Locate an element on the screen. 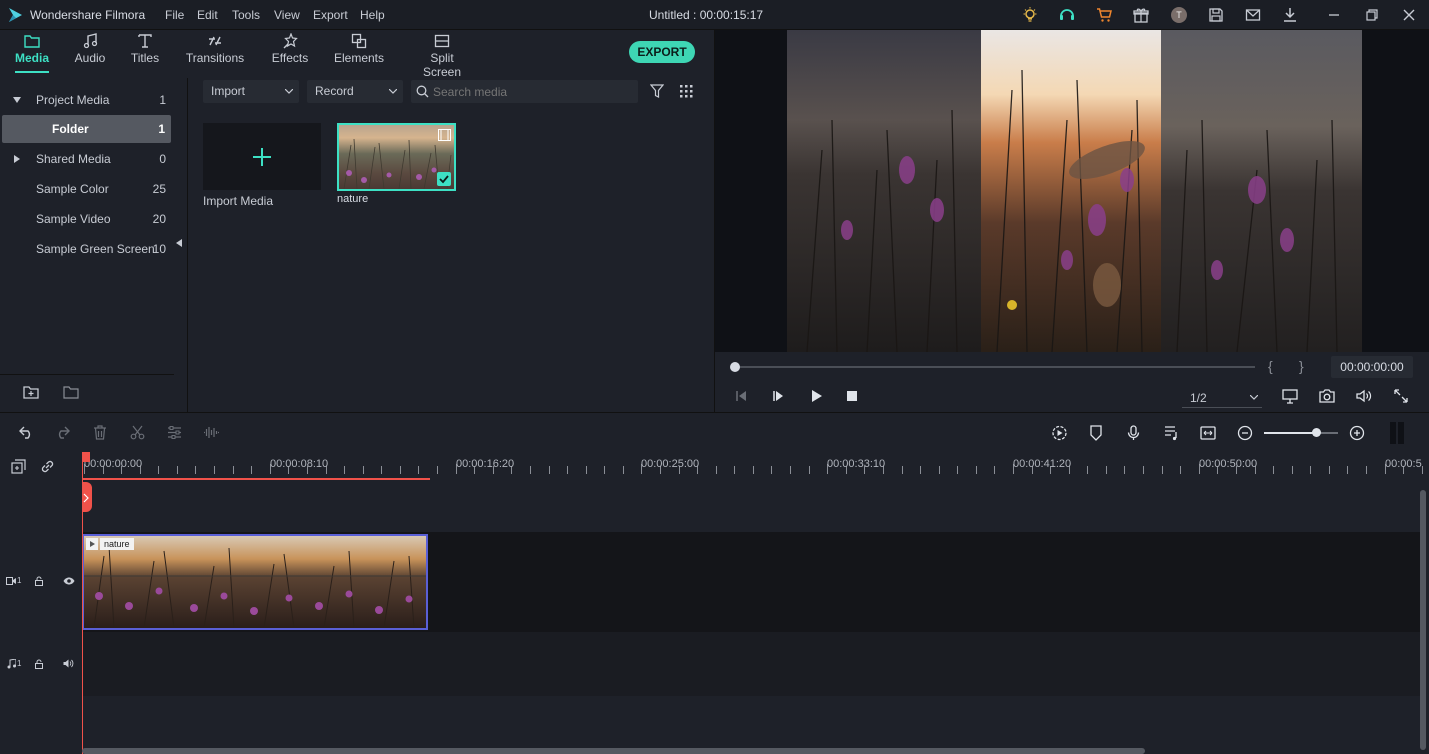 The width and height of the screenshot is (1429, 754). link-icon is located at coordinates (47, 466).